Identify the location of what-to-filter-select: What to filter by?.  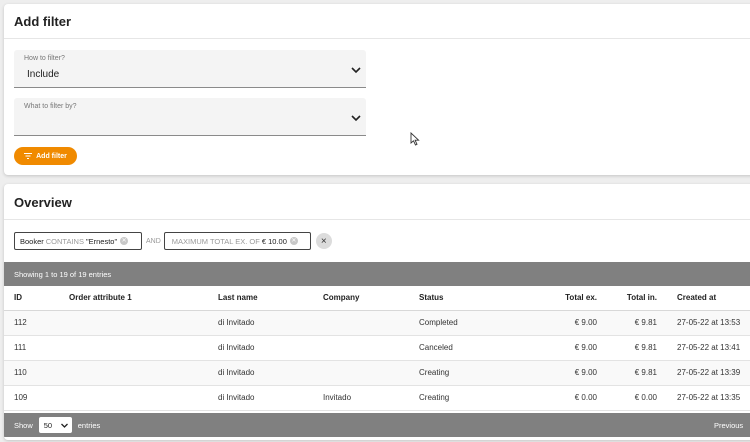
(190, 117).